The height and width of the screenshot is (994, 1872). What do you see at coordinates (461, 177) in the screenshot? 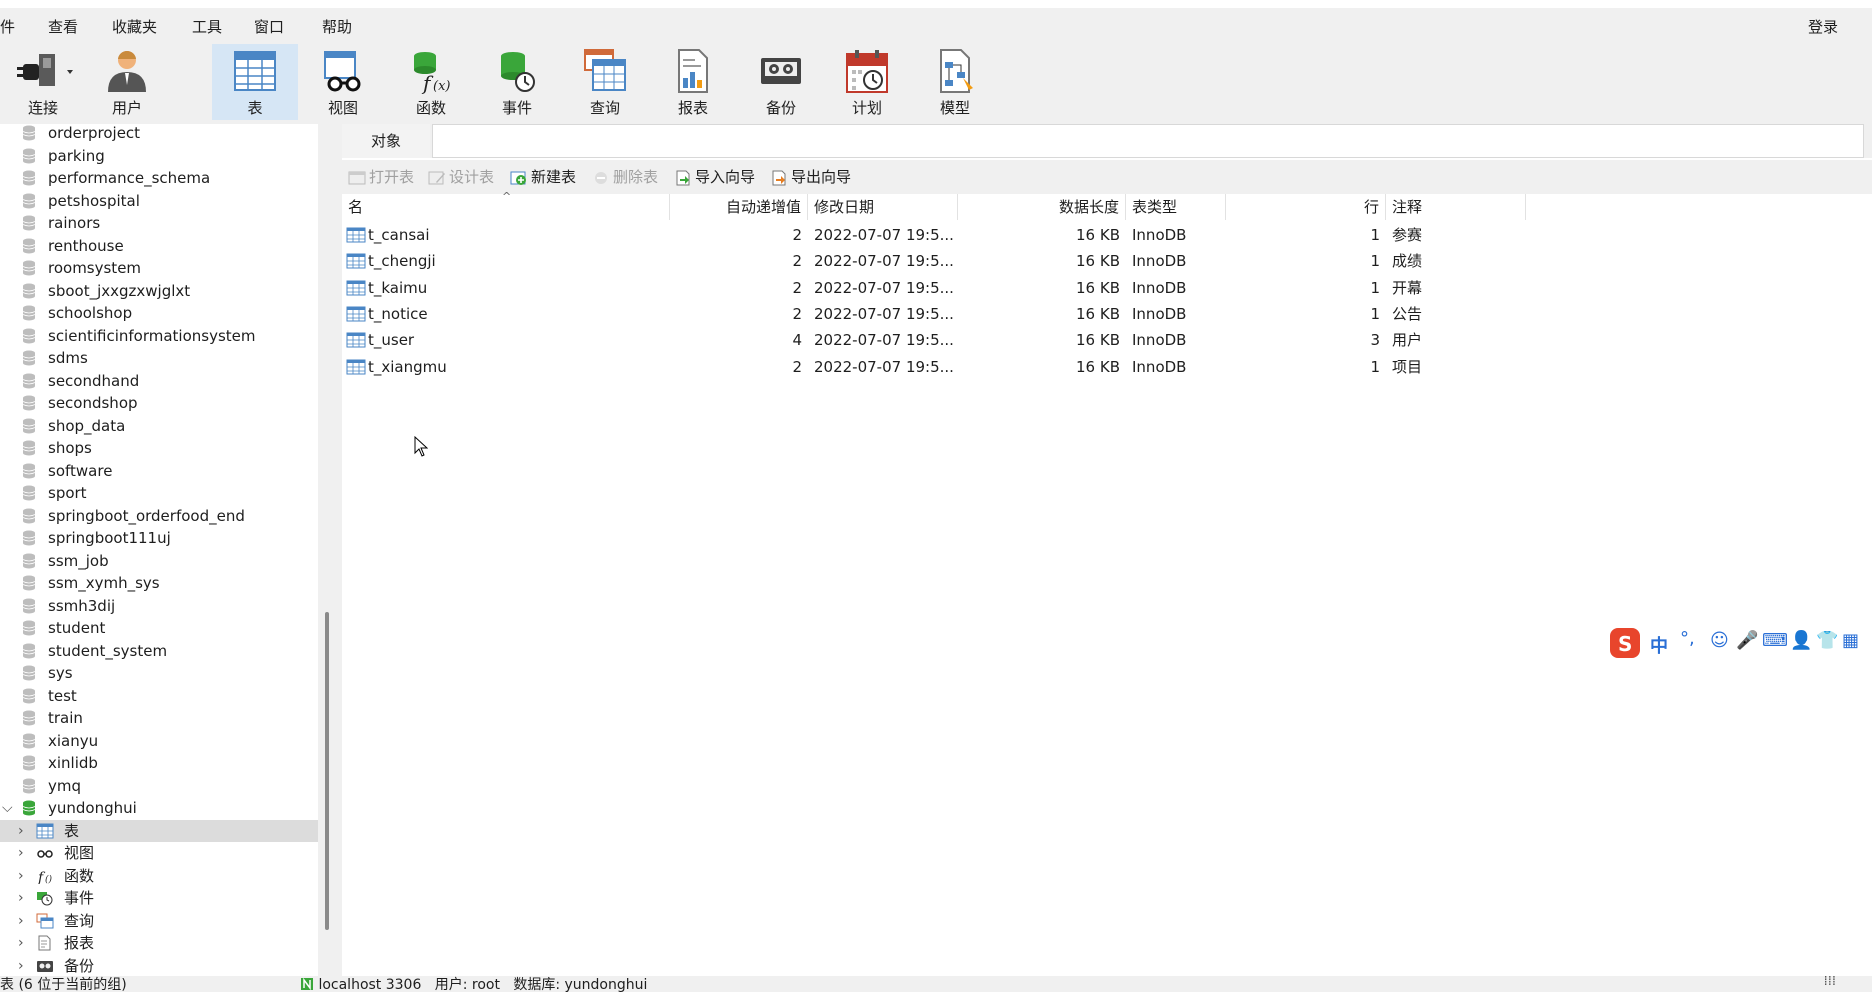
I see `design-table-button: 设计表` at bounding box center [461, 177].